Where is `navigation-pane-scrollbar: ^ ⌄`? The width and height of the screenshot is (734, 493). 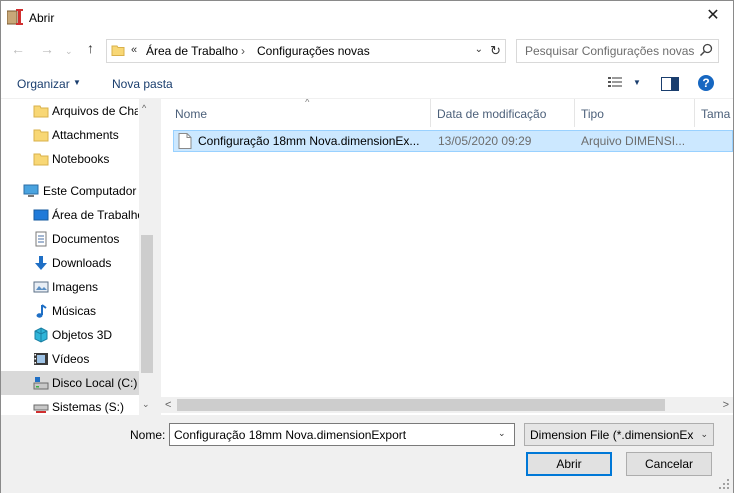
navigation-pane-scrollbar: ^ ⌄ is located at coordinates (147, 257).